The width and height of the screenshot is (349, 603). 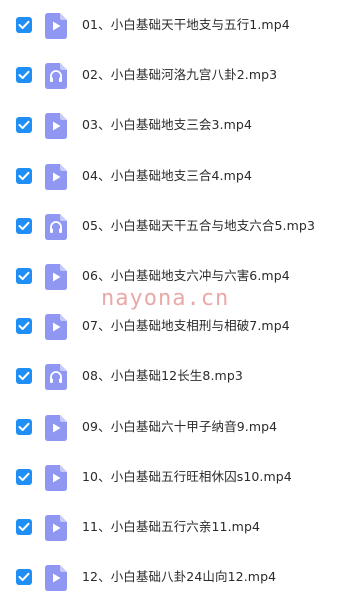 I want to click on file-row: 02、小白基础河洛九宫八卦2.mp3, so click(x=174, y=75).